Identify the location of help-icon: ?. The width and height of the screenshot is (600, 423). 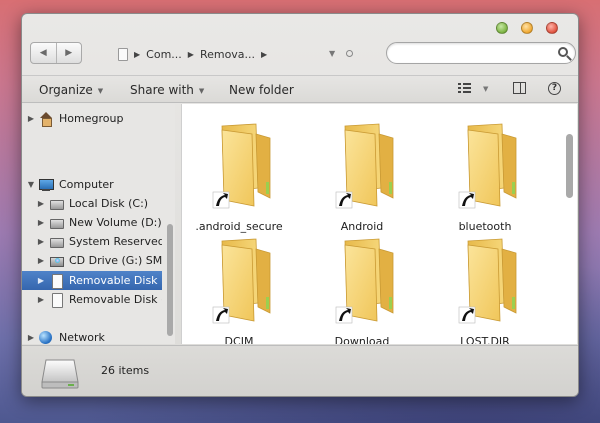
(554, 88).